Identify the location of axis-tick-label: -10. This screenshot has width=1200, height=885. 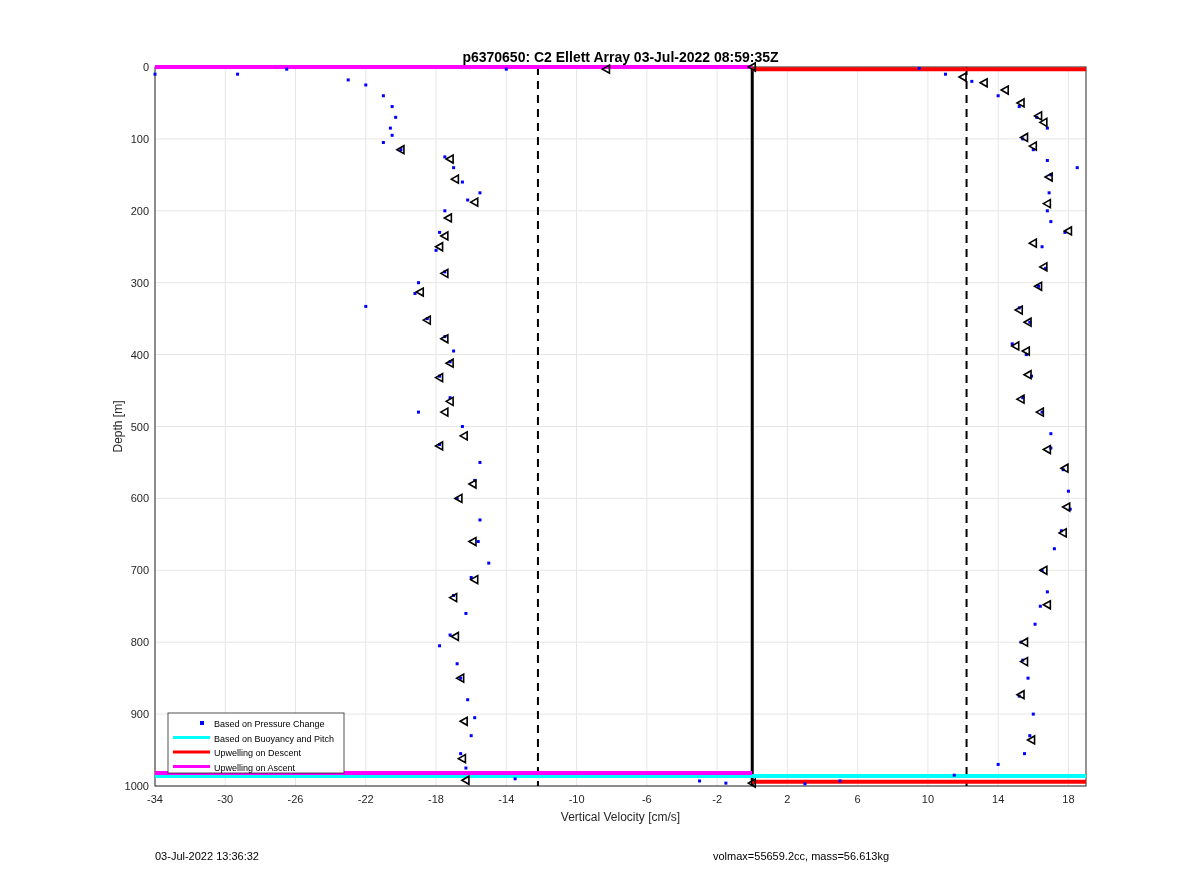
(576, 799).